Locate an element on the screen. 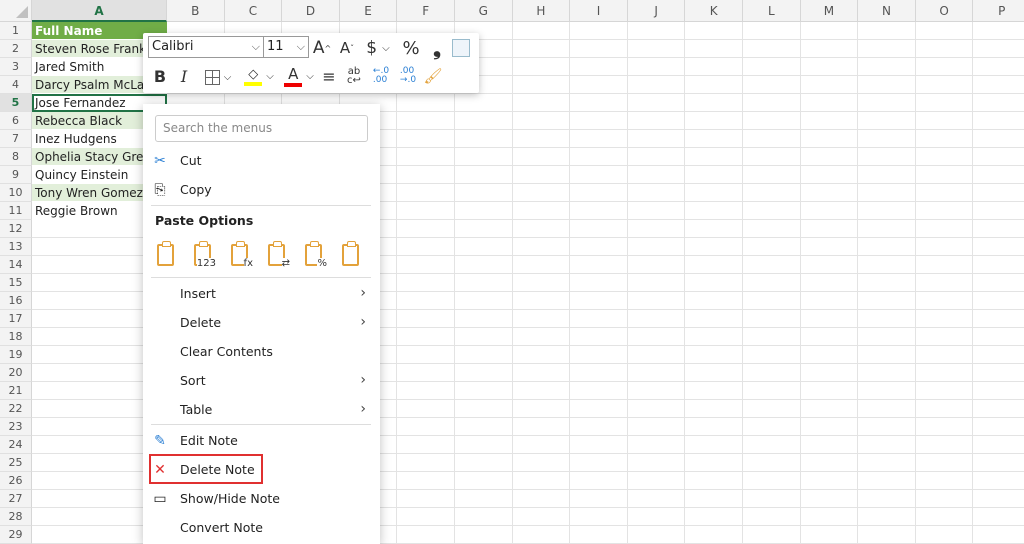 Image resolution: width=1024 pixels, height=544 pixels. row-header: 5 is located at coordinates (16, 103).